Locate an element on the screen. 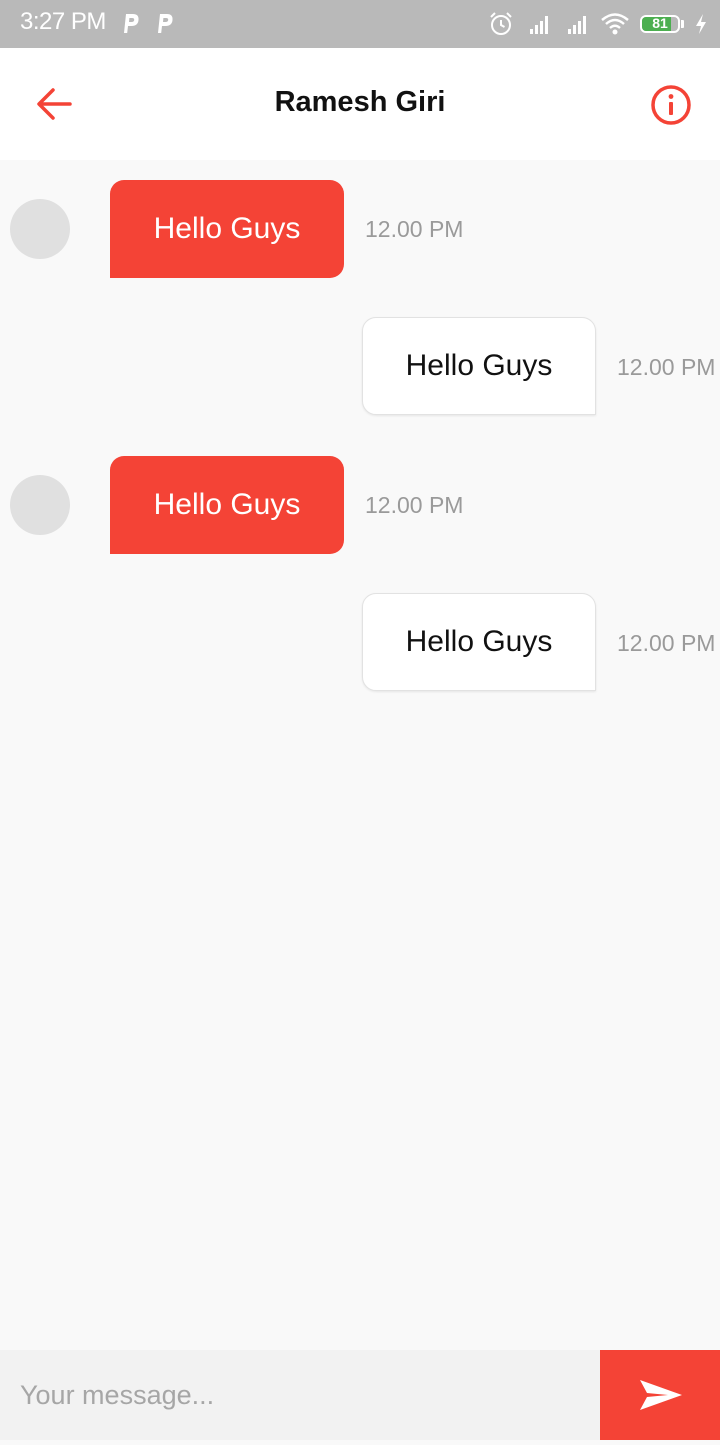  send-button is located at coordinates (660, 1395).